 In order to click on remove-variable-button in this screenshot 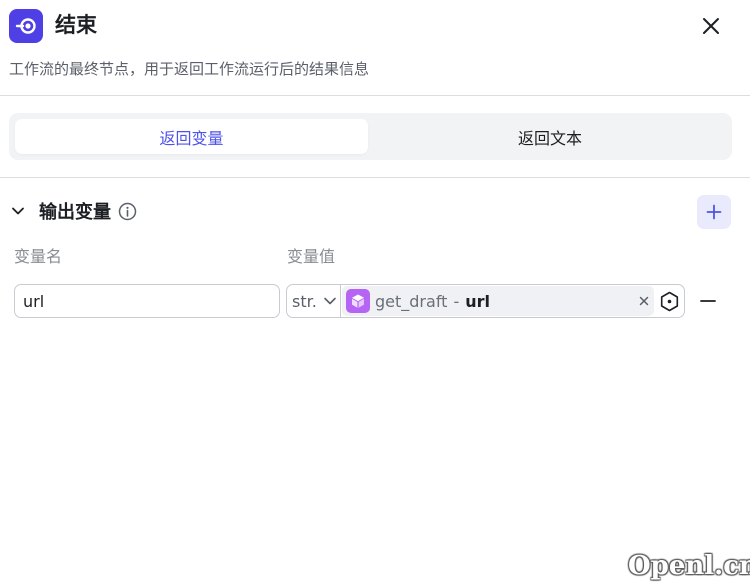, I will do `click(708, 301)`.